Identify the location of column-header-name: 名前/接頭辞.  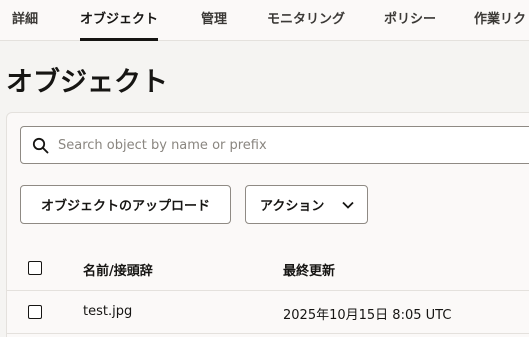
(118, 269).